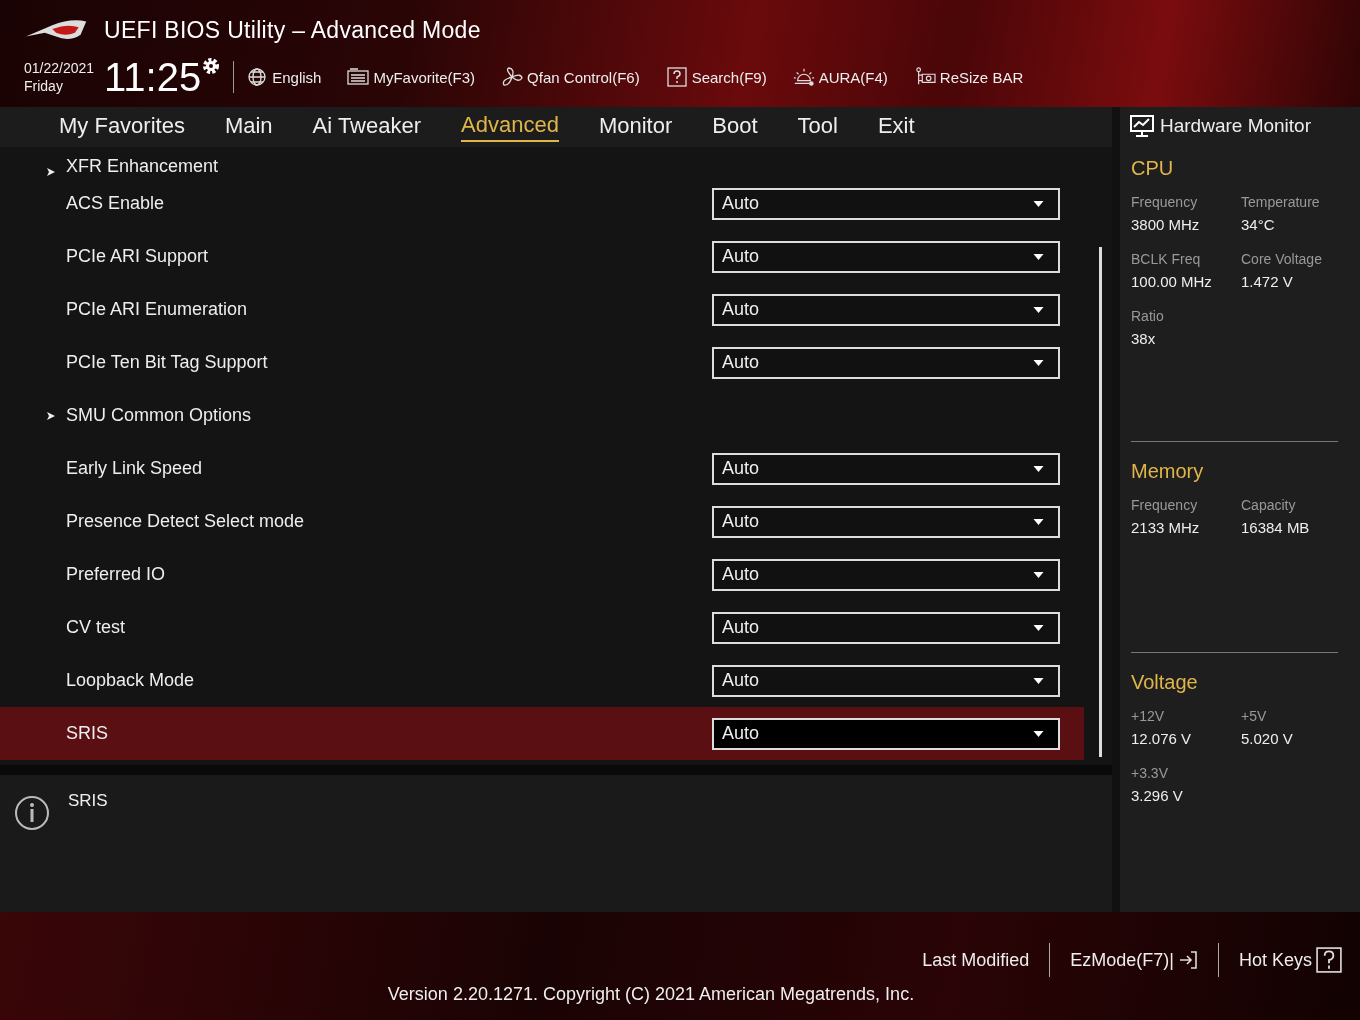 The height and width of the screenshot is (1020, 1360). Describe the element at coordinates (817, 127) in the screenshot. I see `menu-tab: Tool` at that location.